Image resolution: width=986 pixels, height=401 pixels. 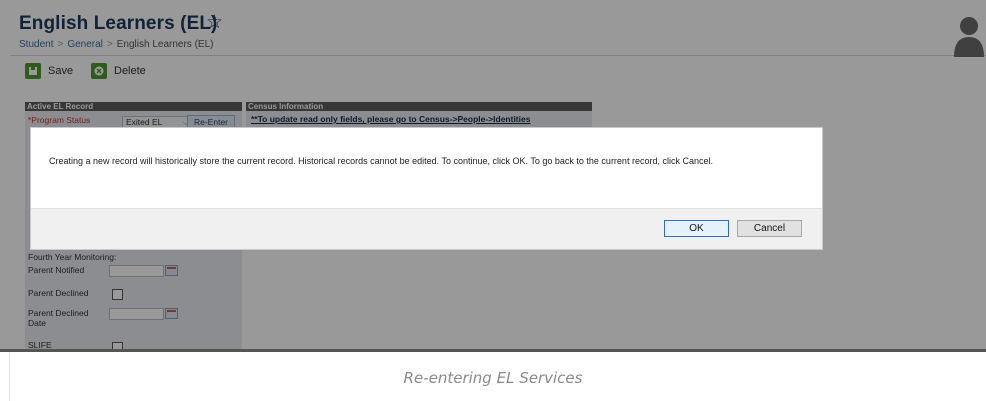 What do you see at coordinates (696, 228) in the screenshot?
I see `ok-button: OK` at bounding box center [696, 228].